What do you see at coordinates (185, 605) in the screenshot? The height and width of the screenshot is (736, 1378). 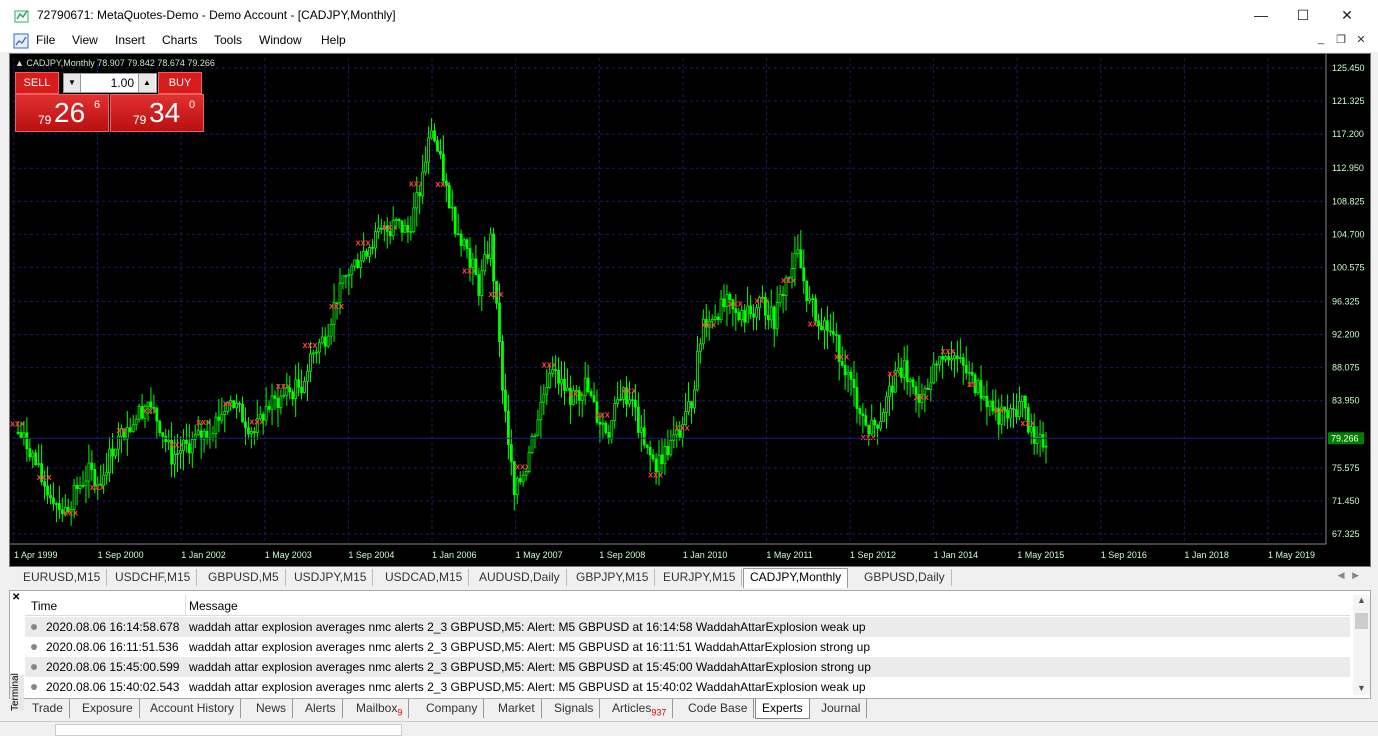 I see `column-divider` at bounding box center [185, 605].